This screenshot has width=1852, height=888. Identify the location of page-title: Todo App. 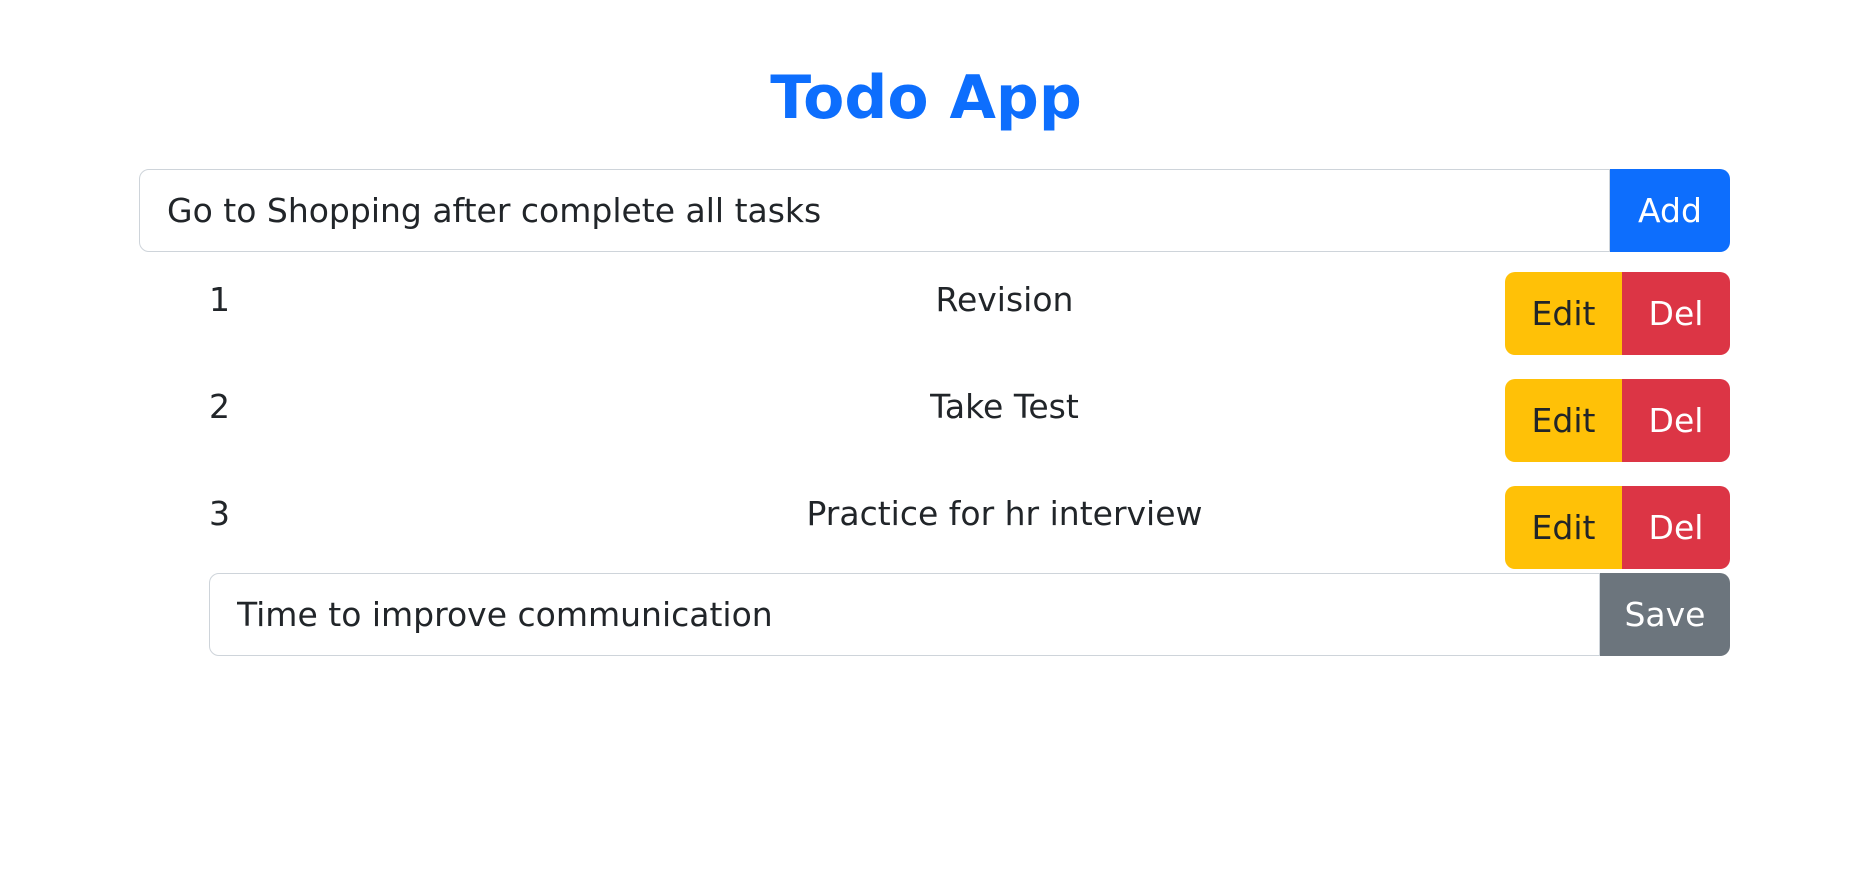
(926, 98).